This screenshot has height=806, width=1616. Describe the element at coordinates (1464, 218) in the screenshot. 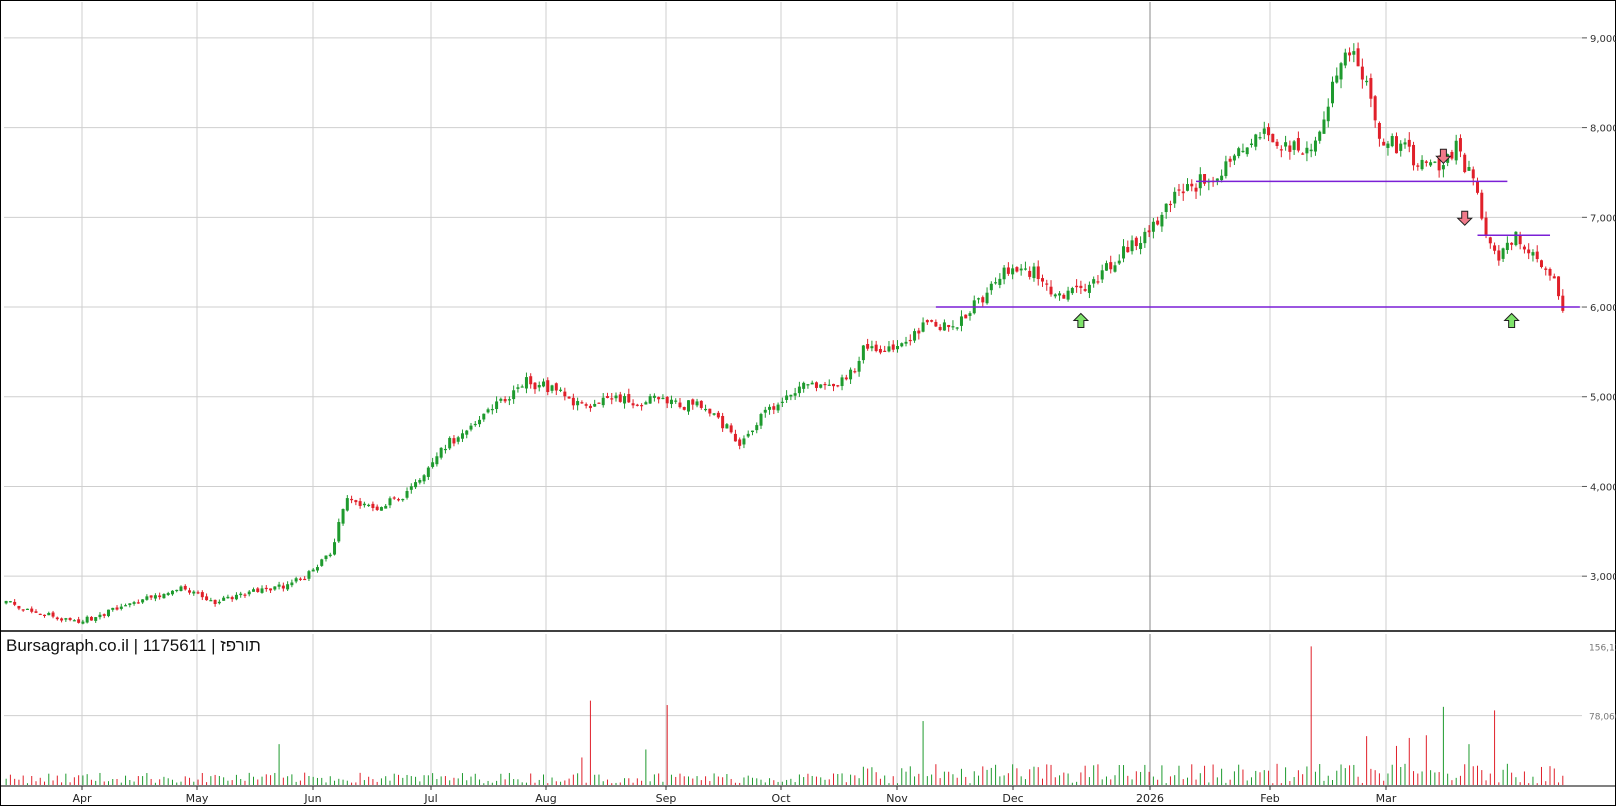

I see `sell-arrow-icon` at that location.